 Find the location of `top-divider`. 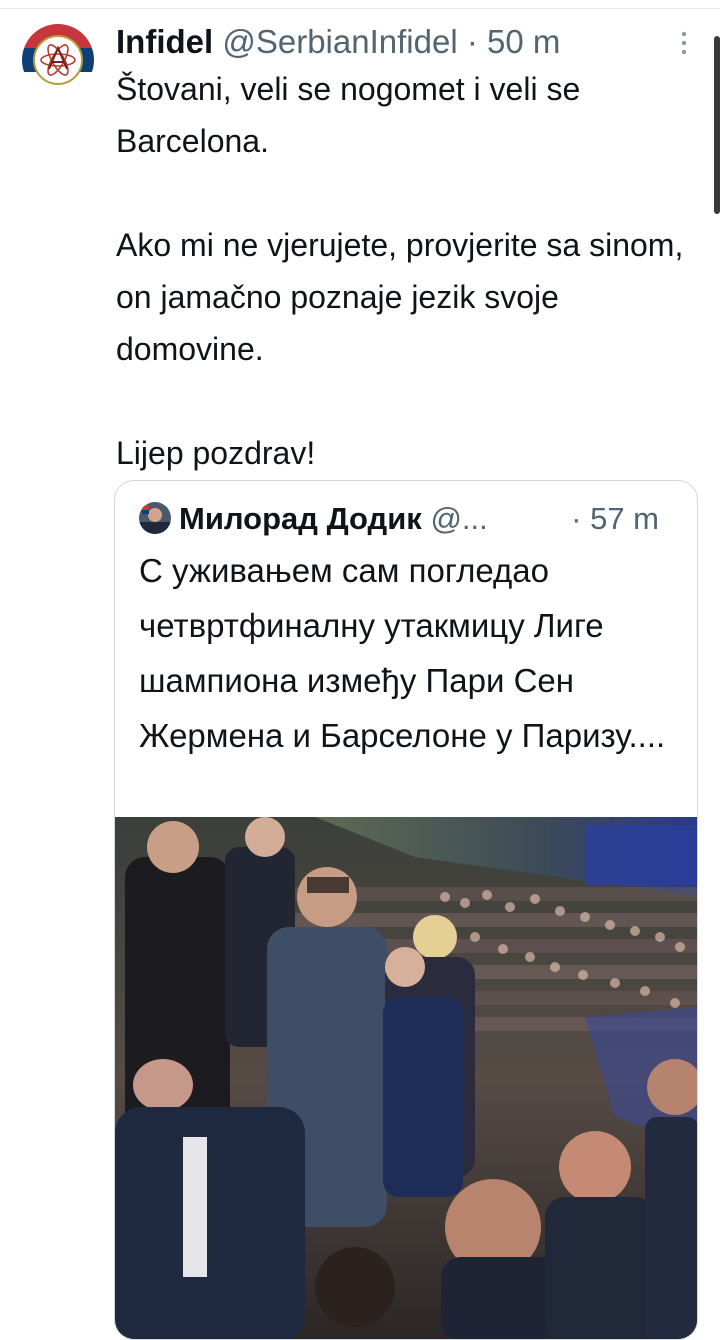

top-divider is located at coordinates (360, 8).